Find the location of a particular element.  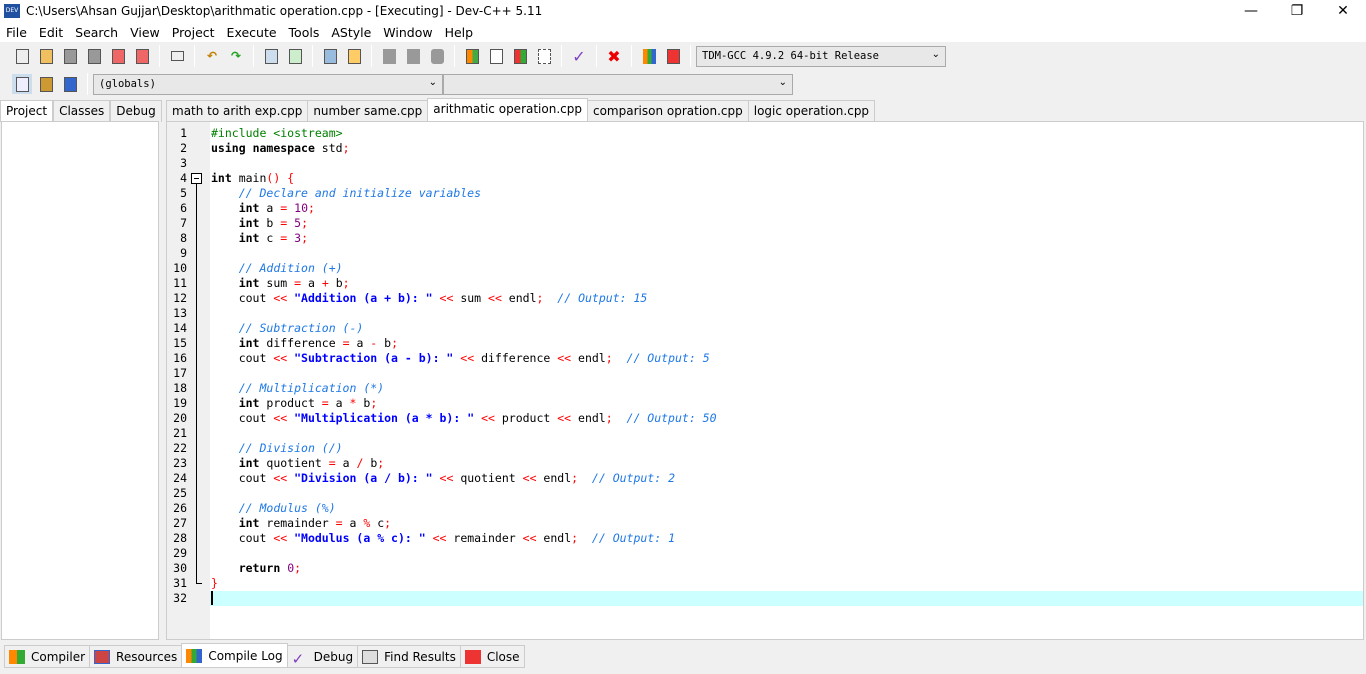

run-button is located at coordinates (496, 56).